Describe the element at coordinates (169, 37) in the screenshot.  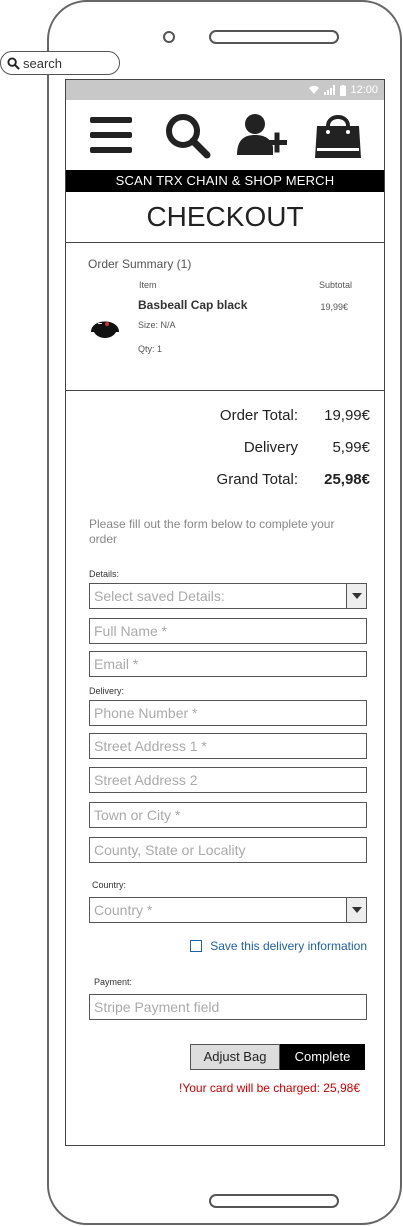
I see `camera-icon` at that location.